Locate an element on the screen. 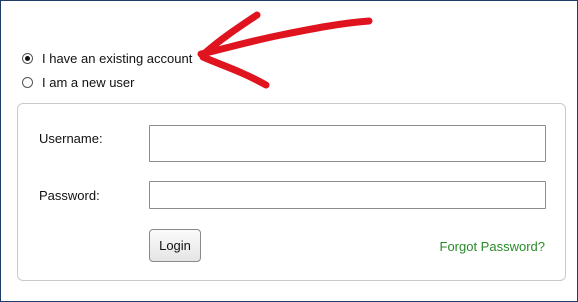 The height and width of the screenshot is (302, 578). new-user-option: I am a new user is located at coordinates (78, 82).